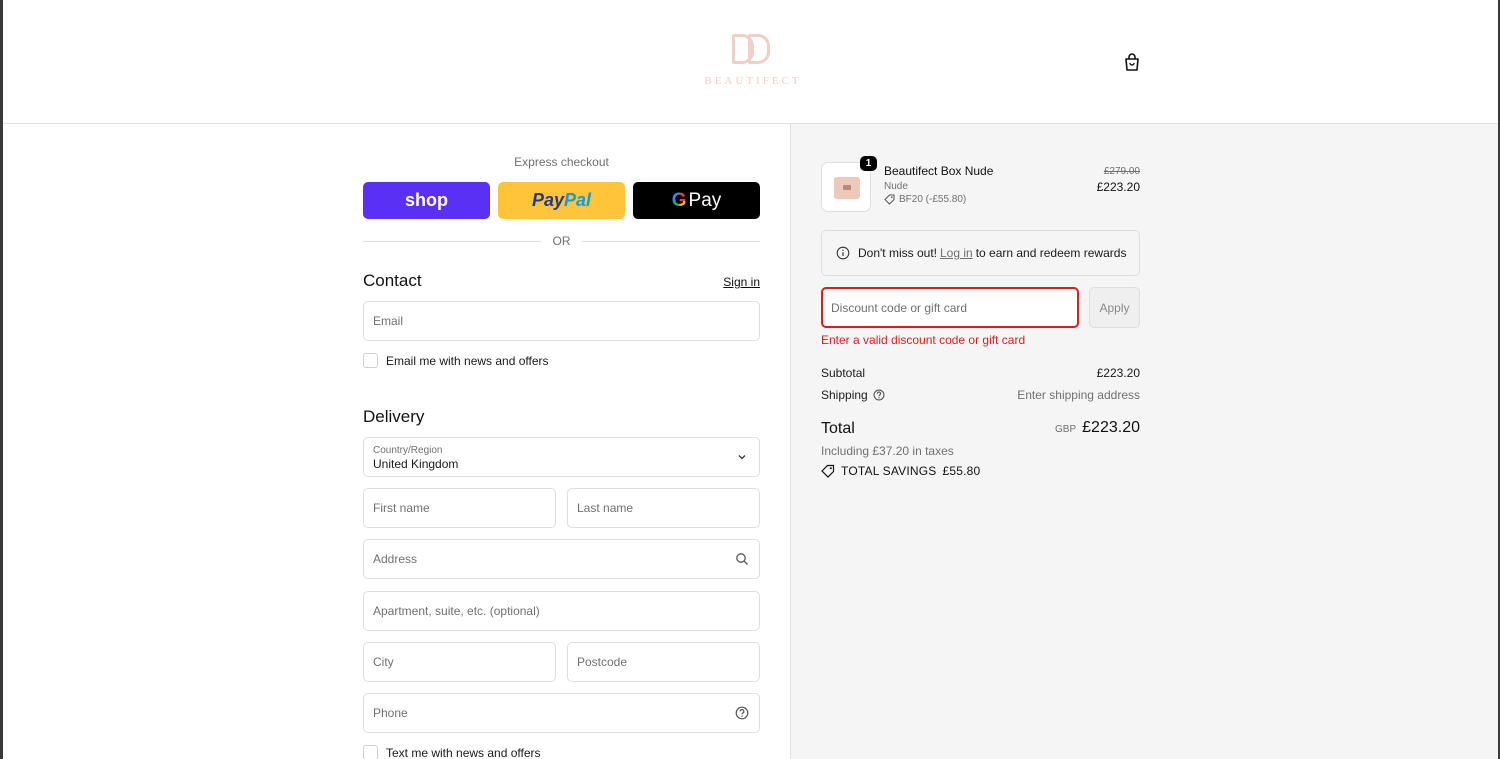 This screenshot has height=759, width=1500. I want to click on newsletter-checkbox, so click(370, 360).